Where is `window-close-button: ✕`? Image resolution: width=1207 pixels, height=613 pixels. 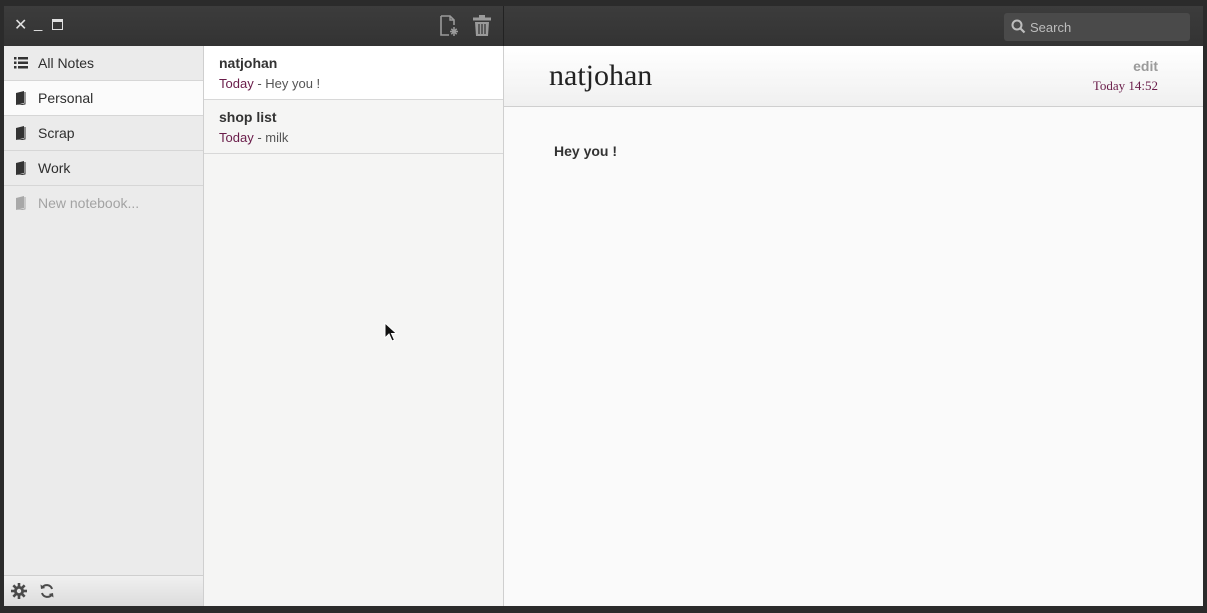 window-close-button: ✕ is located at coordinates (20, 26).